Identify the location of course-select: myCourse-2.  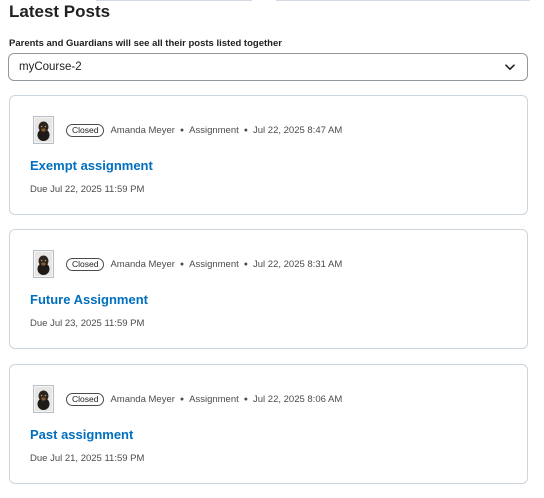
(268, 67).